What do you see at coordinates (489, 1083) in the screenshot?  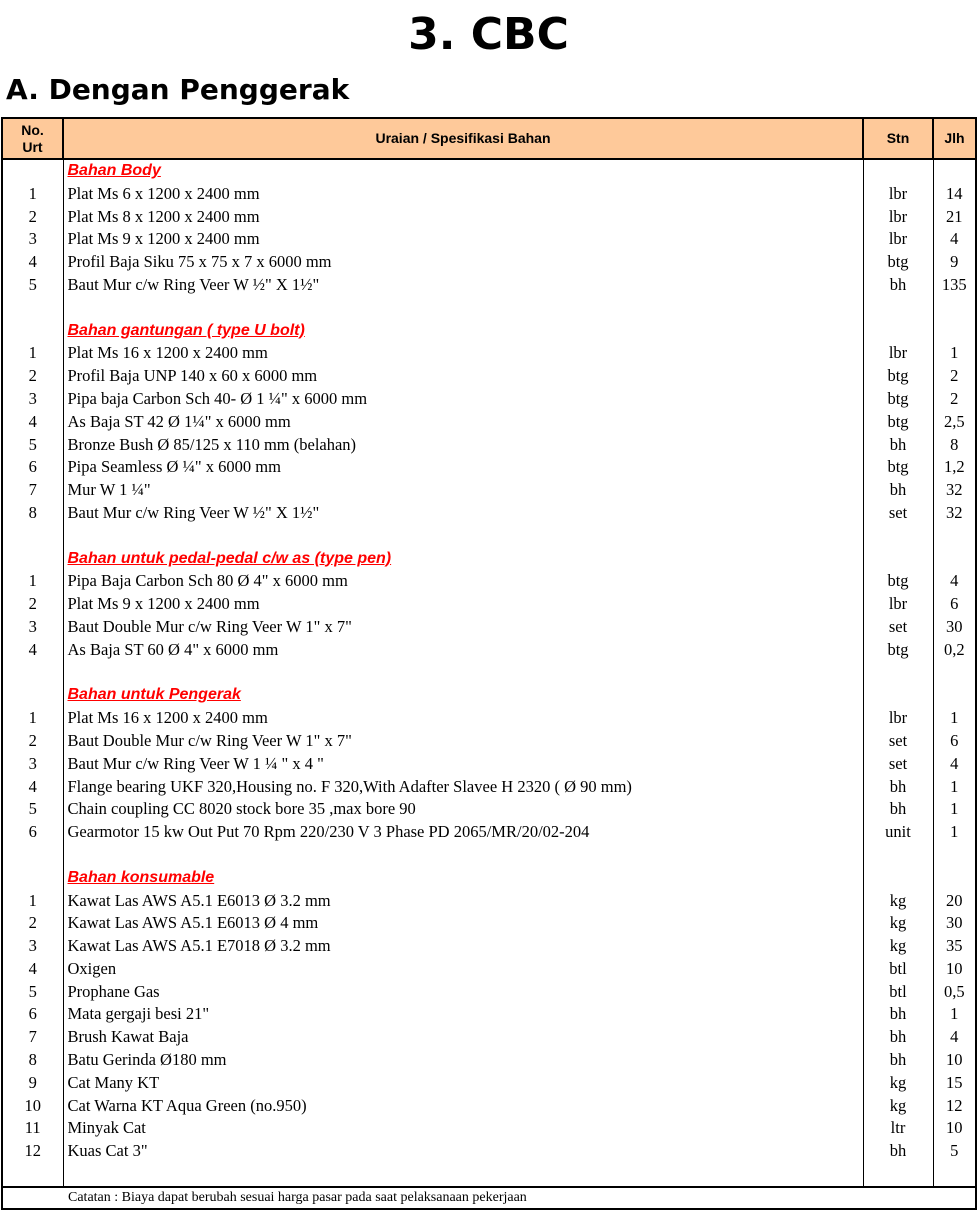 I see `table-row: 9 Cat Many KT kg 15` at bounding box center [489, 1083].